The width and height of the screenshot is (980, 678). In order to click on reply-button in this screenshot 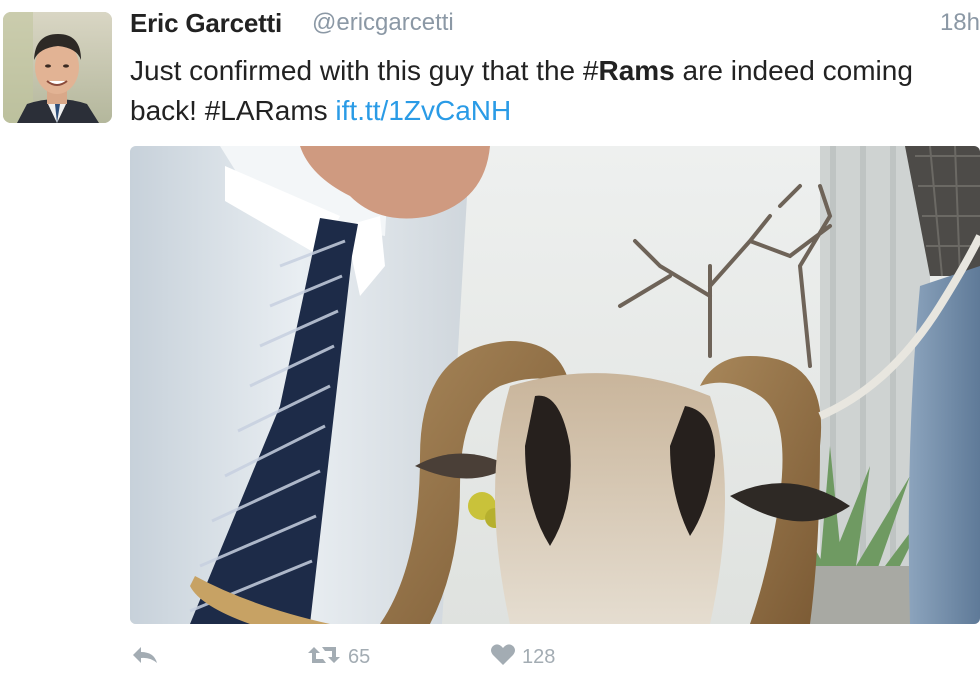, I will do `click(145, 657)`.